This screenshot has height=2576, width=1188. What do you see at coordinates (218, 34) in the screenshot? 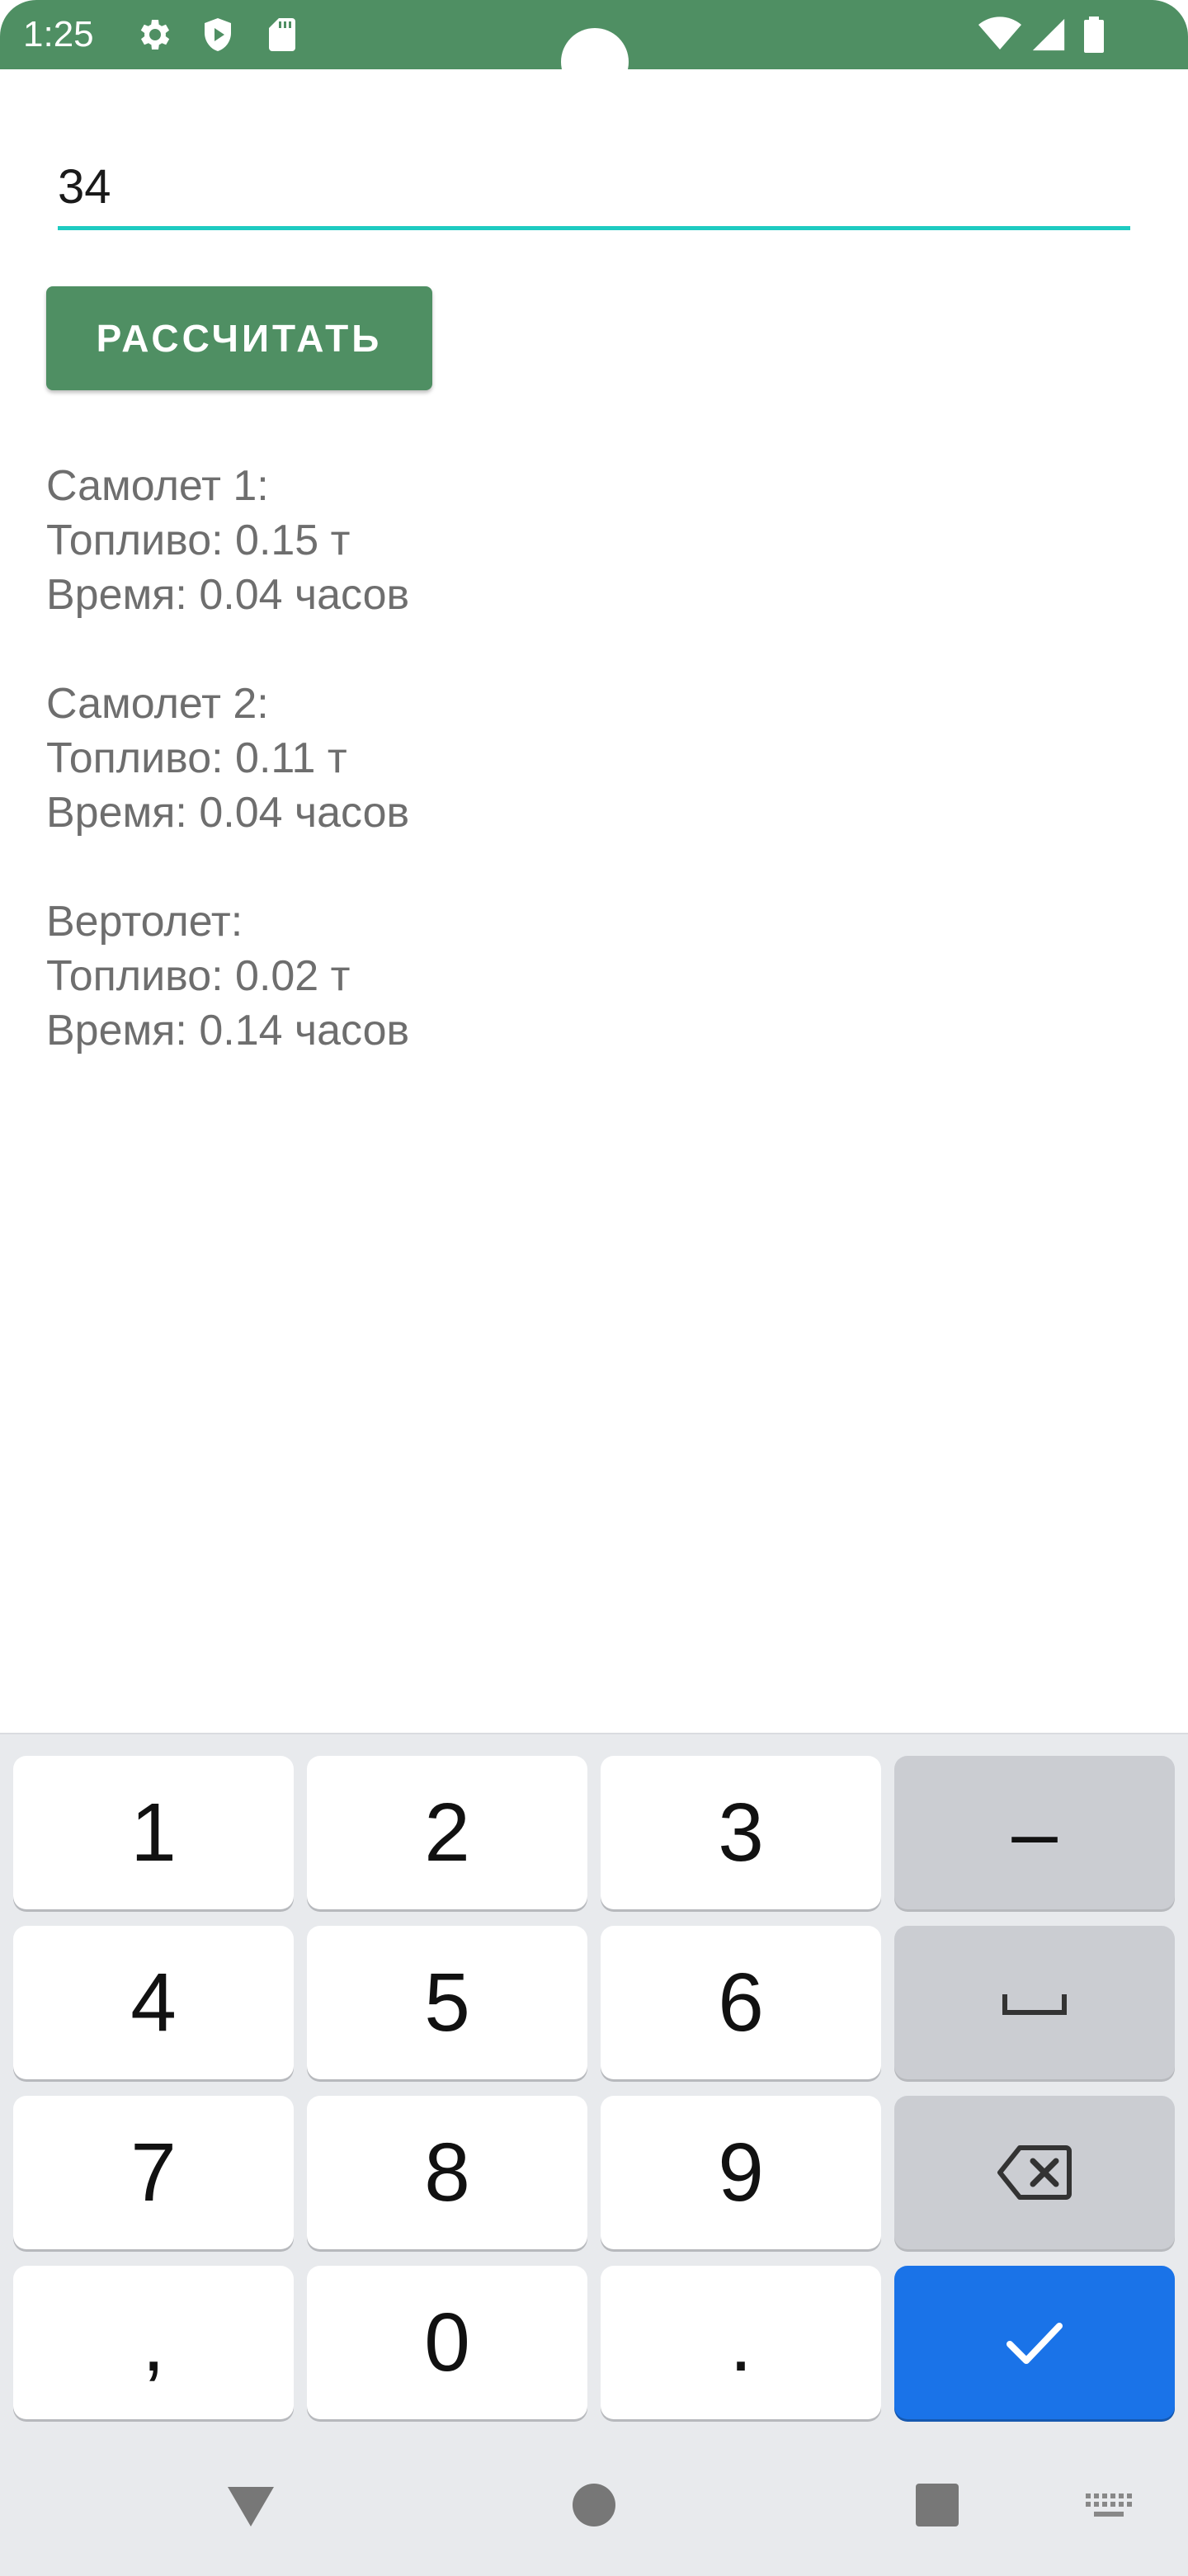
I see `shield-play-icon` at bounding box center [218, 34].